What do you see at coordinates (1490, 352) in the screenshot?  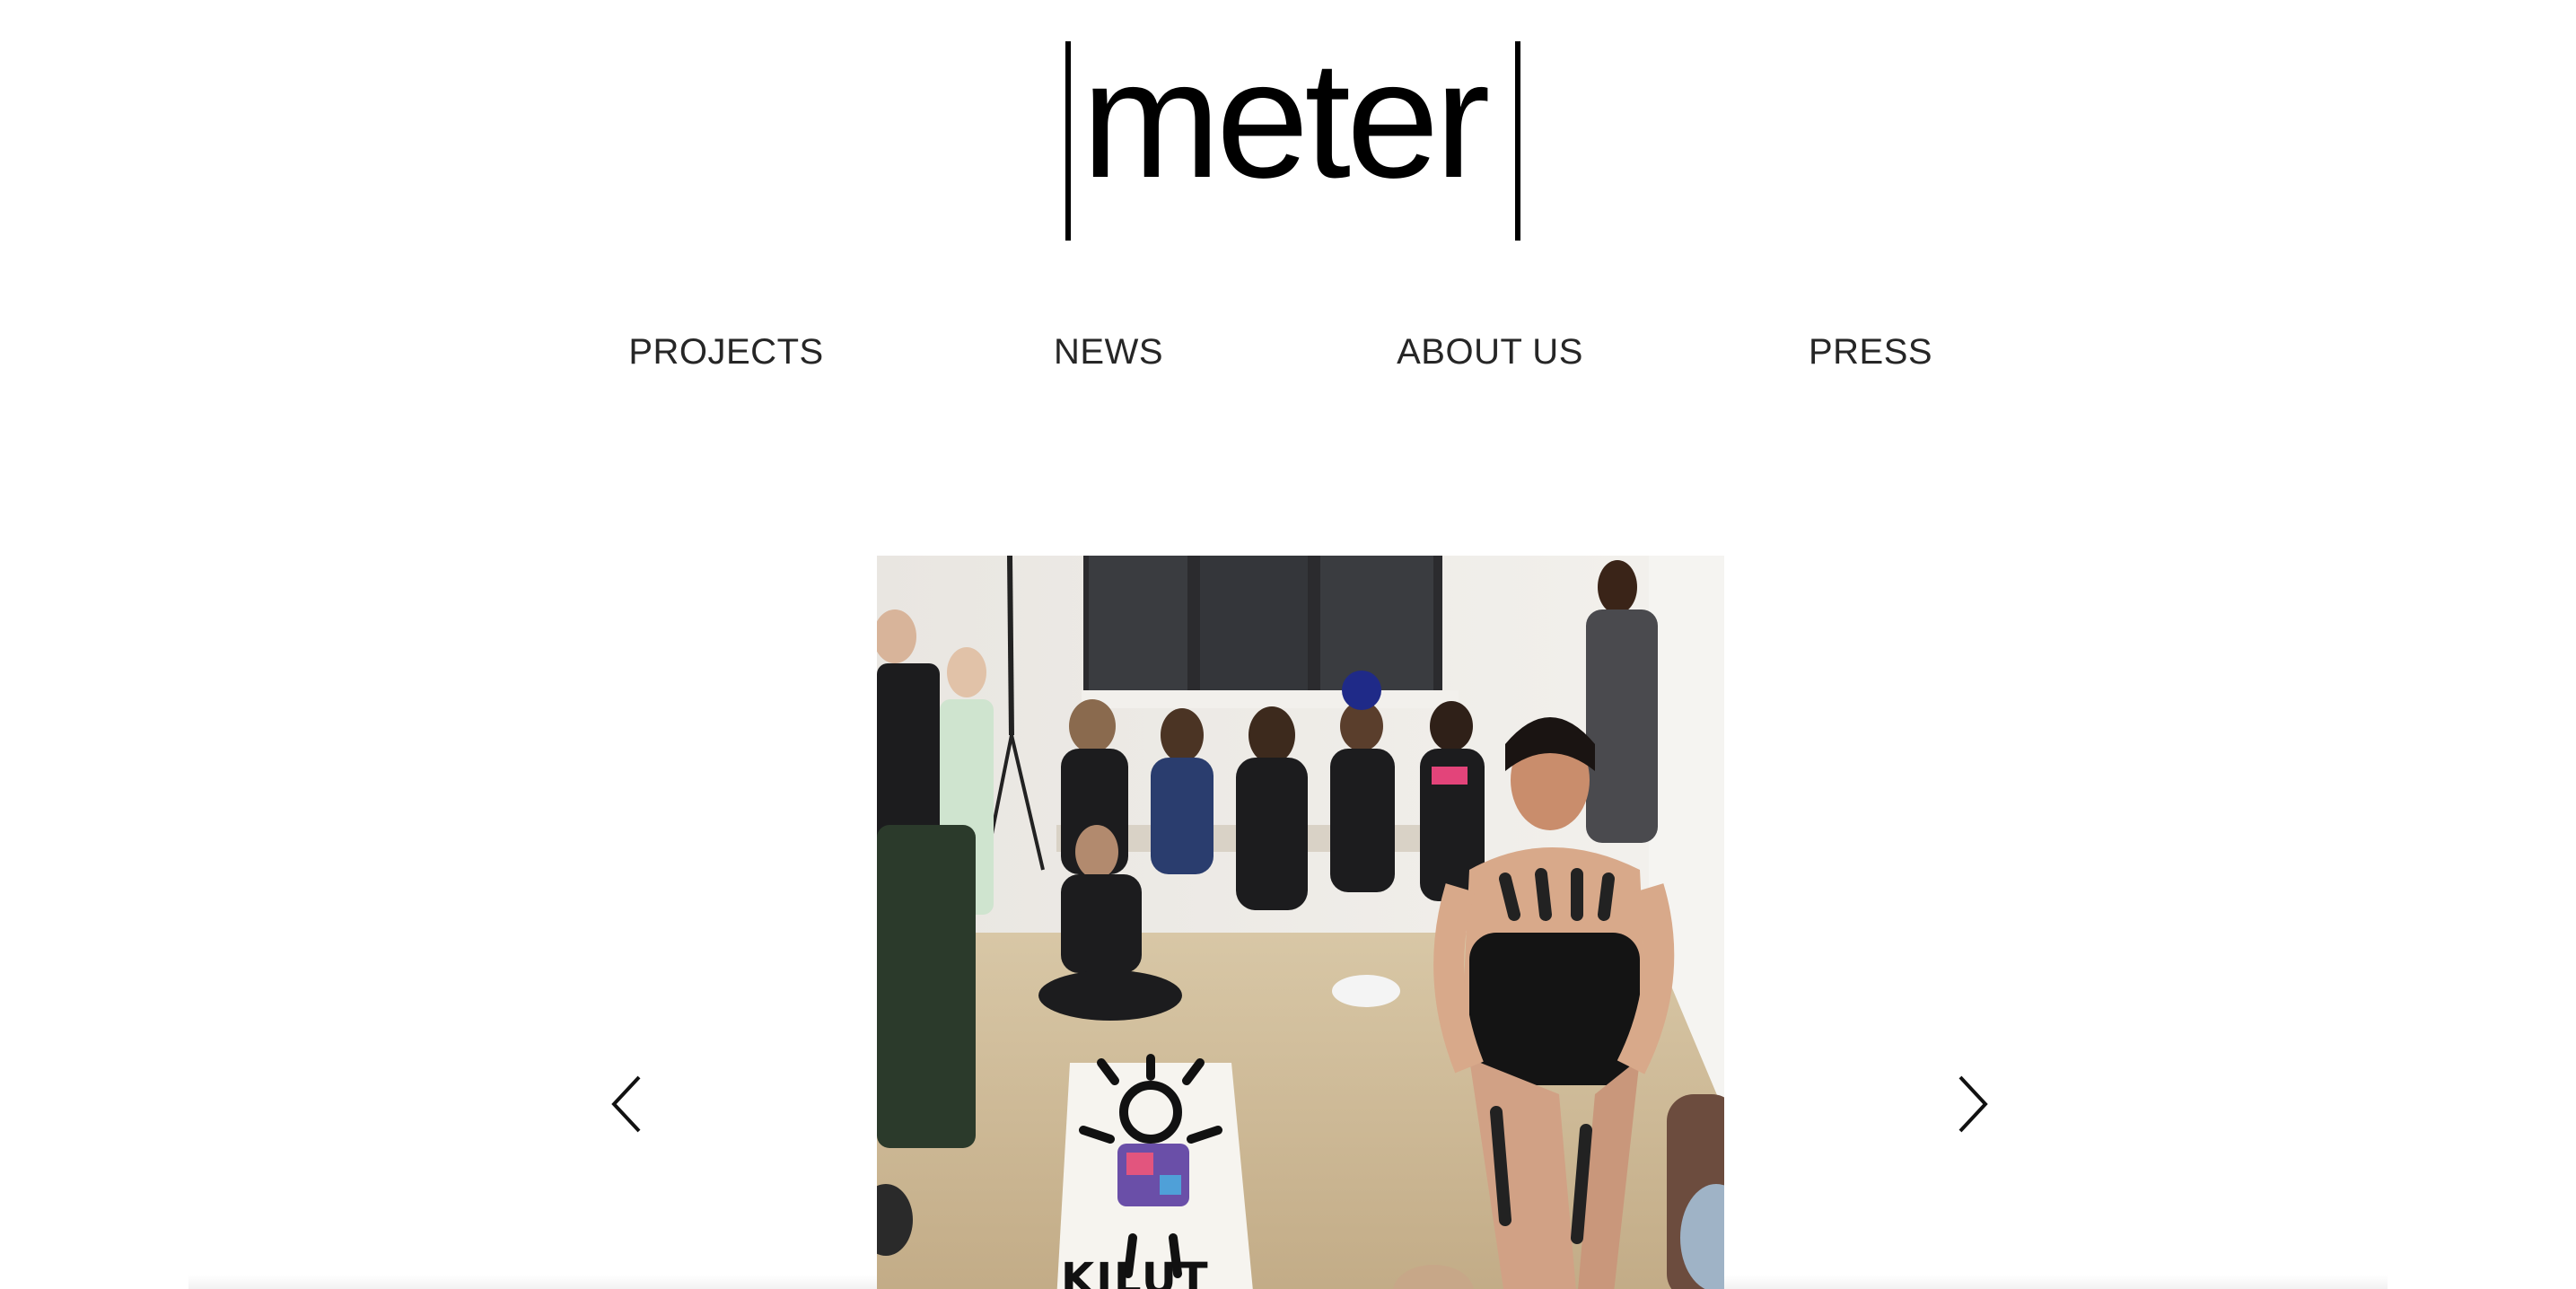 I see `nav-item-about-us: ABOUT US` at bounding box center [1490, 352].